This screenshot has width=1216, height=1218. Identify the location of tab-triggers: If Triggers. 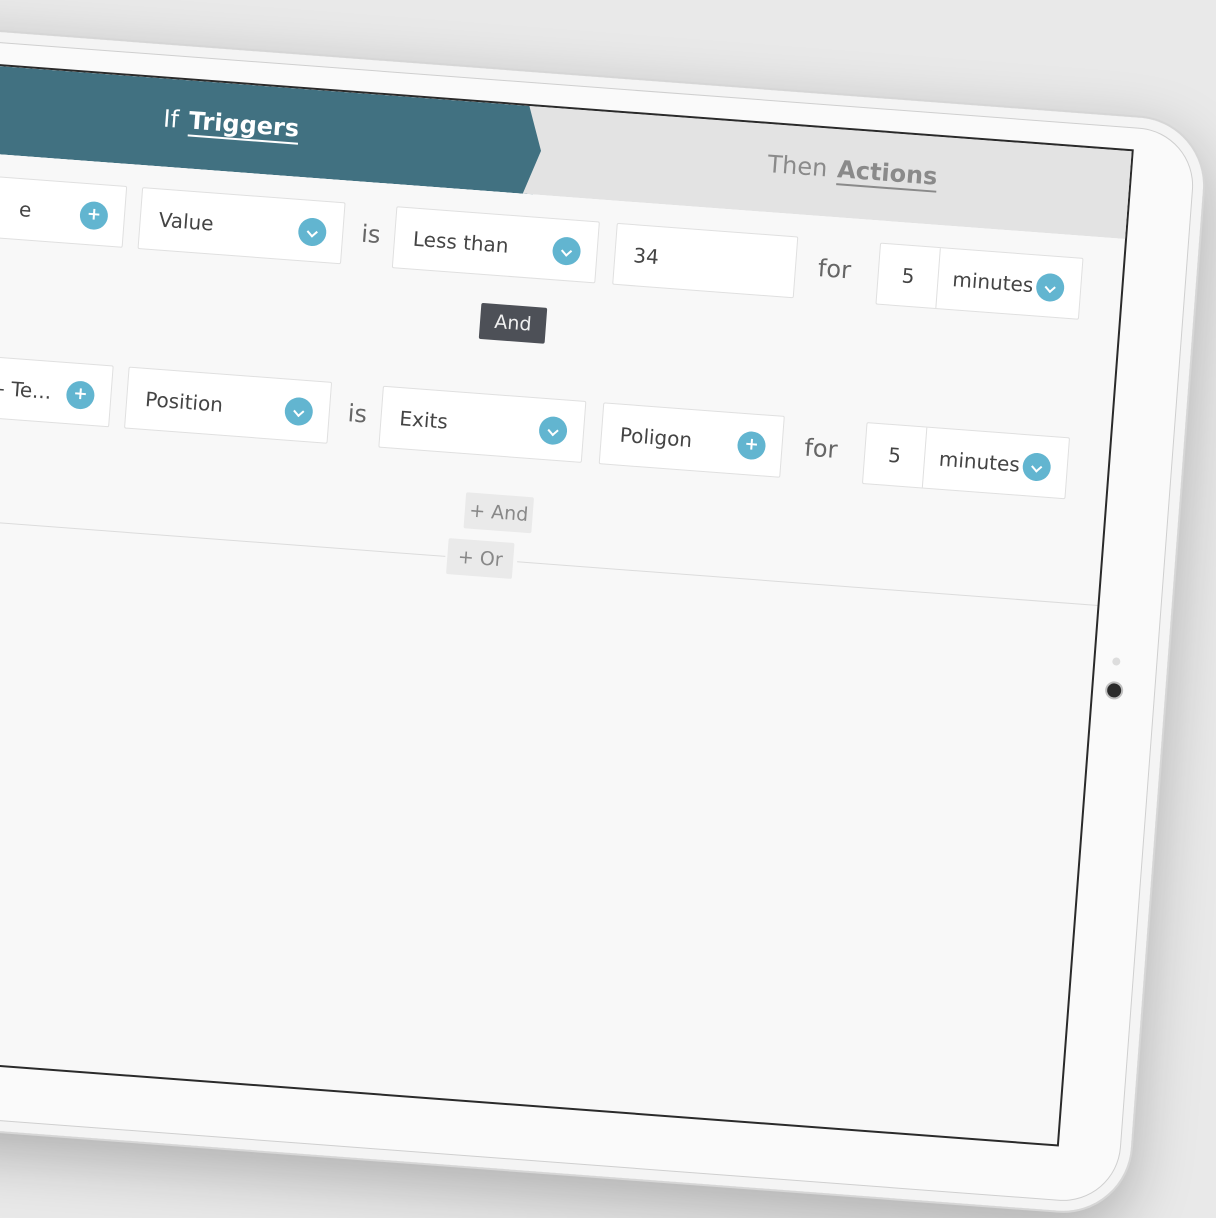
(277, 126).